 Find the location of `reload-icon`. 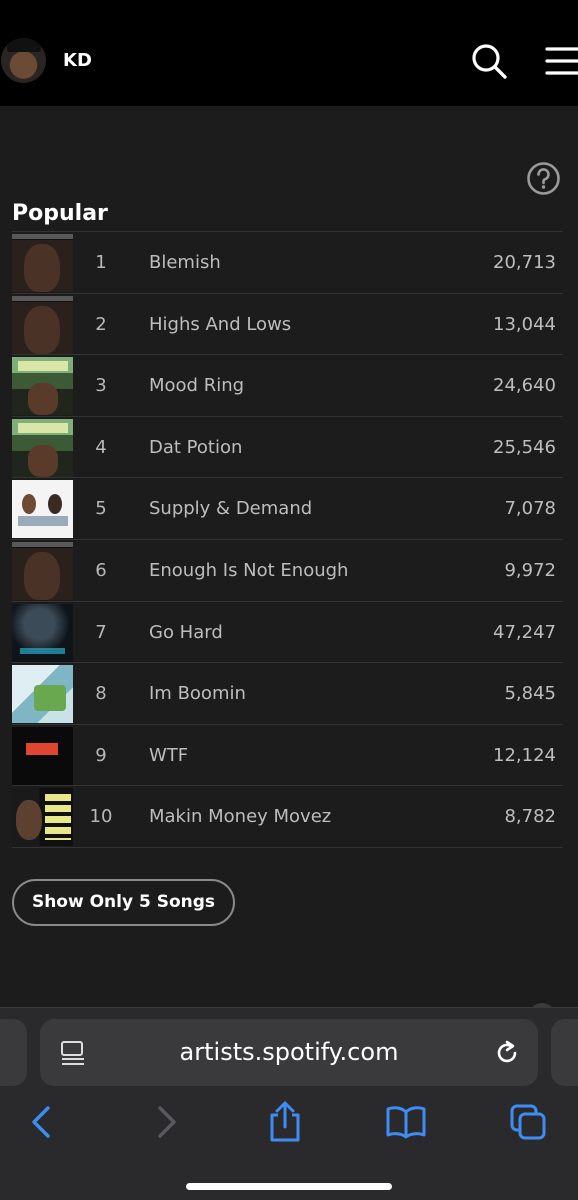

reload-icon is located at coordinates (507, 1053).